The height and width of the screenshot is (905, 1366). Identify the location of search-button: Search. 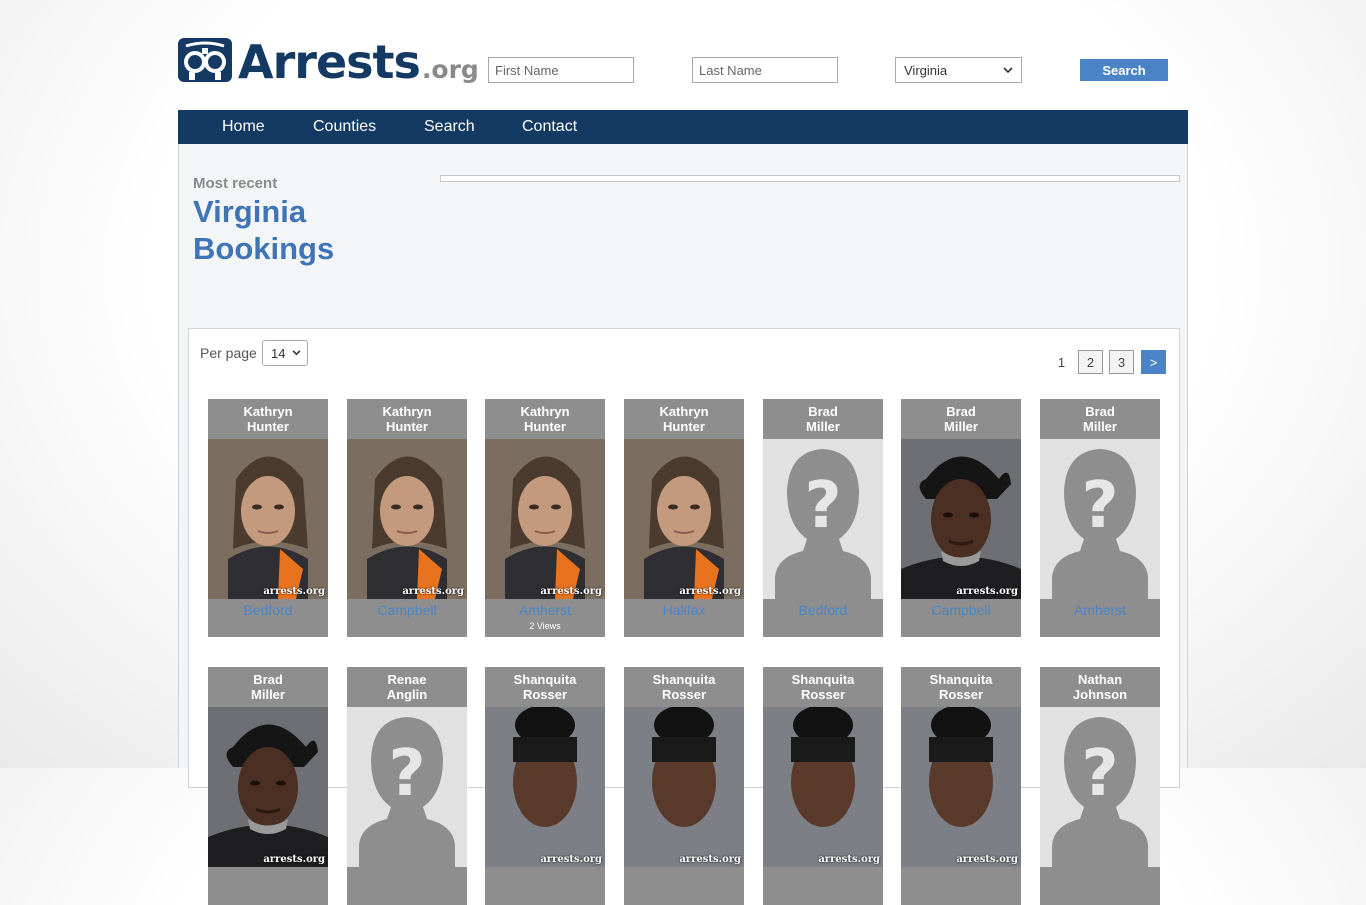
(1124, 70).